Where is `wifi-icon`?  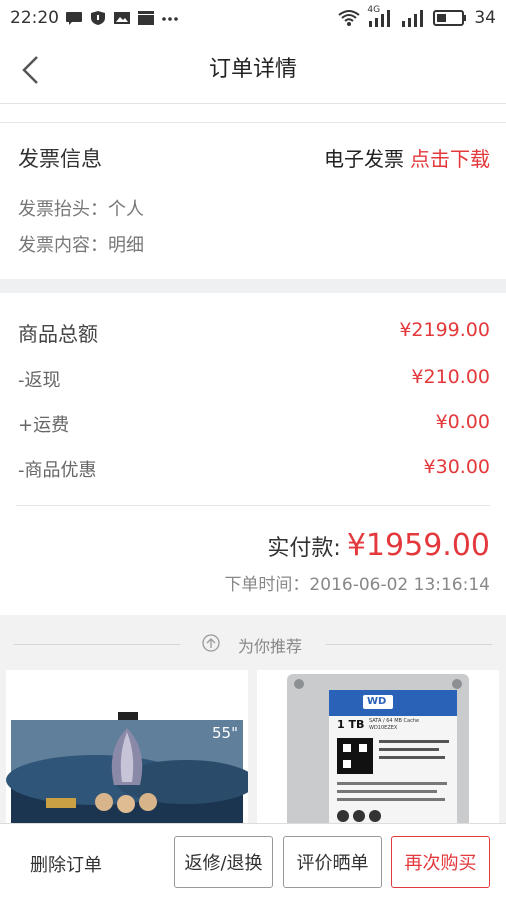 wifi-icon is located at coordinates (349, 18).